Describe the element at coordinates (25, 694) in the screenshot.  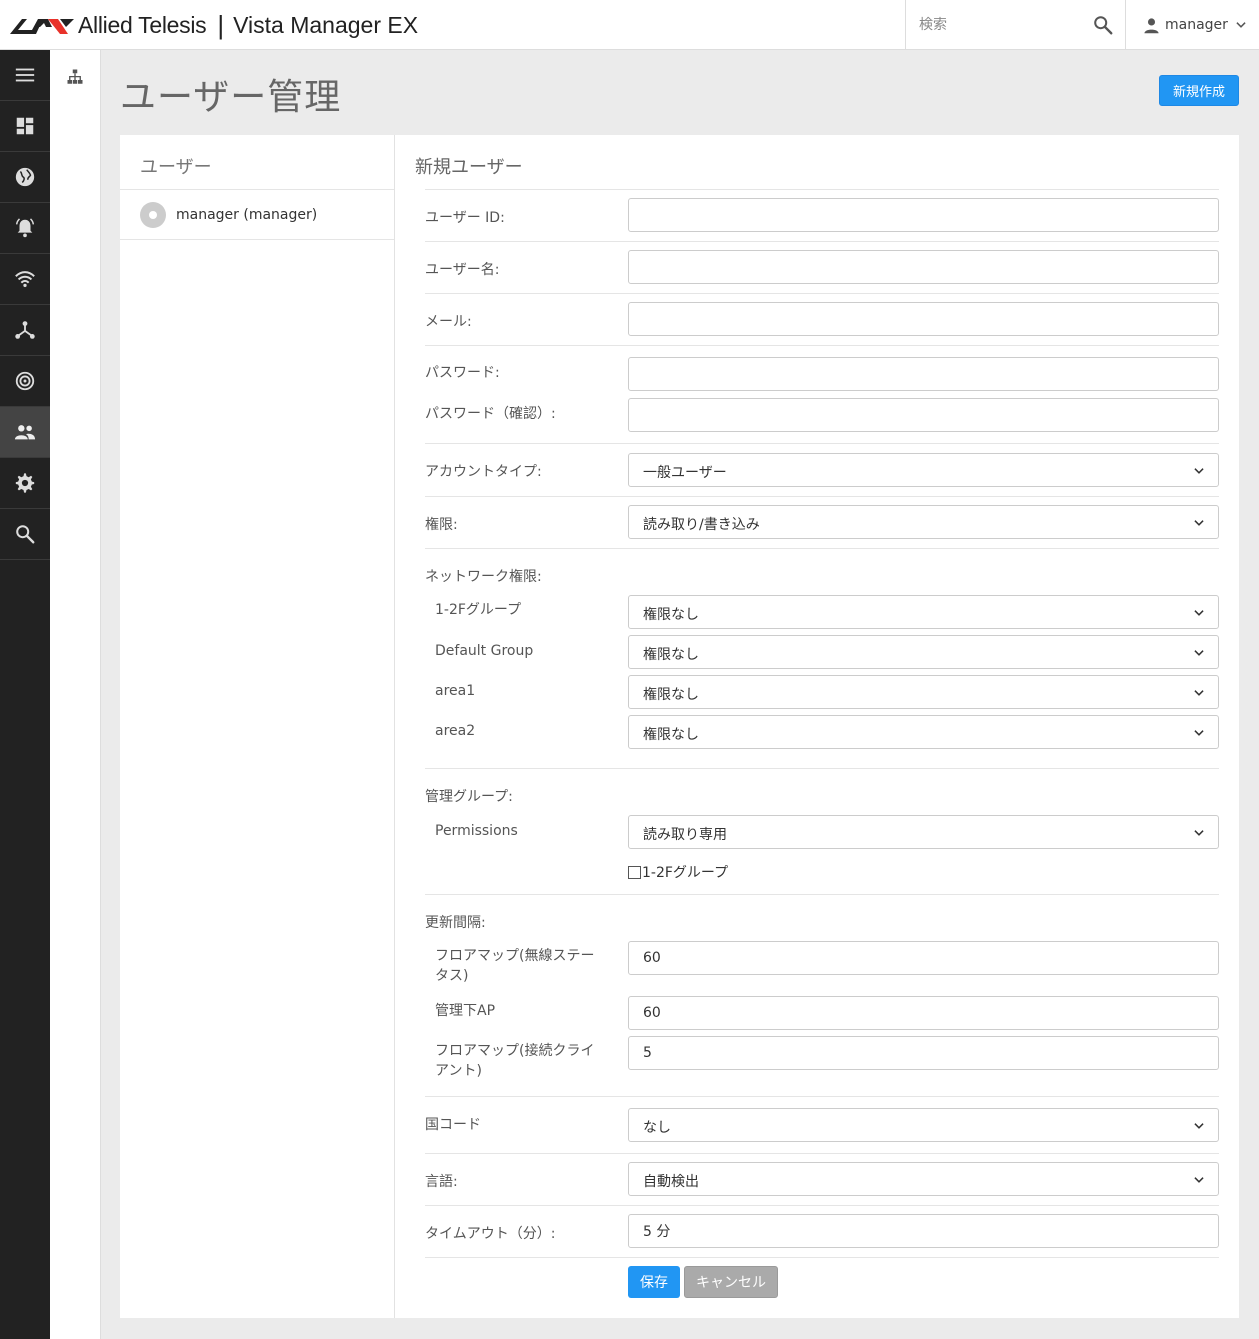
I see `left-nav` at that location.